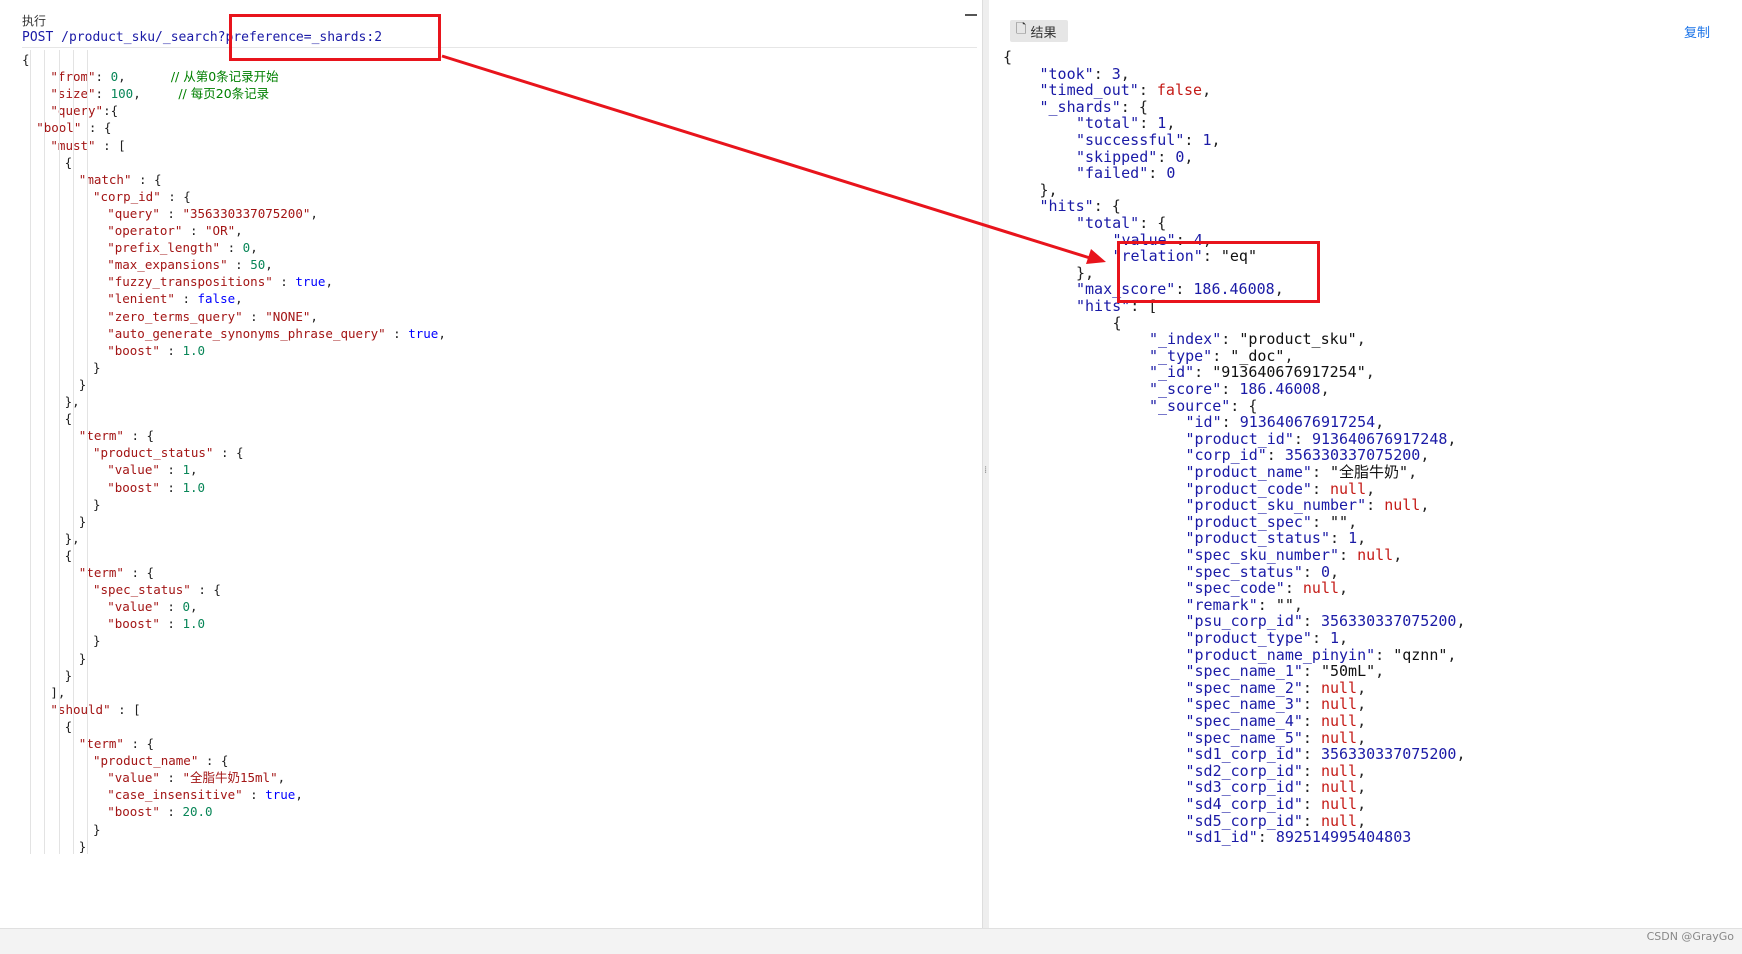 The image size is (1742, 954). What do you see at coordinates (871, 941) in the screenshot?
I see `status-bar` at bounding box center [871, 941].